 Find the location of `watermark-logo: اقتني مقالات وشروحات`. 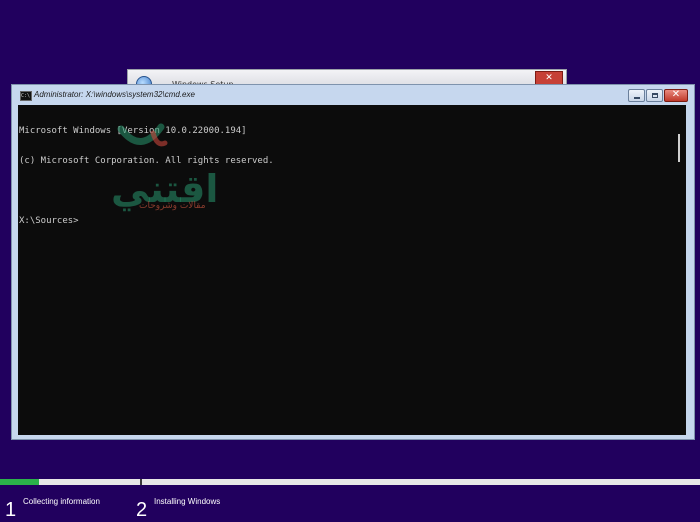

watermark-logo: اقتني مقالات وشروحات is located at coordinates (172, 168).